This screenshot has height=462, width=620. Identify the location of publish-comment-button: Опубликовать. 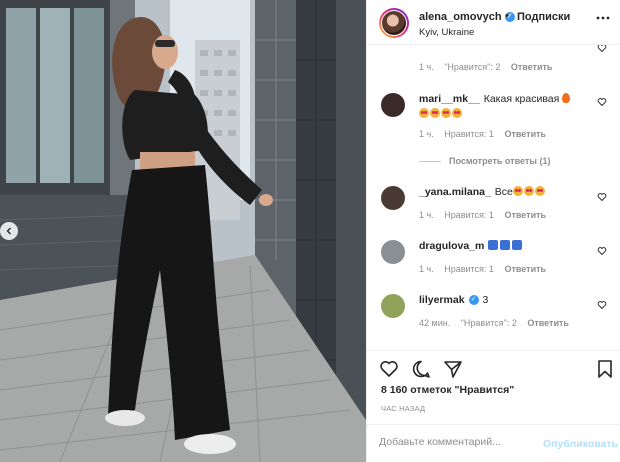
(580, 444).